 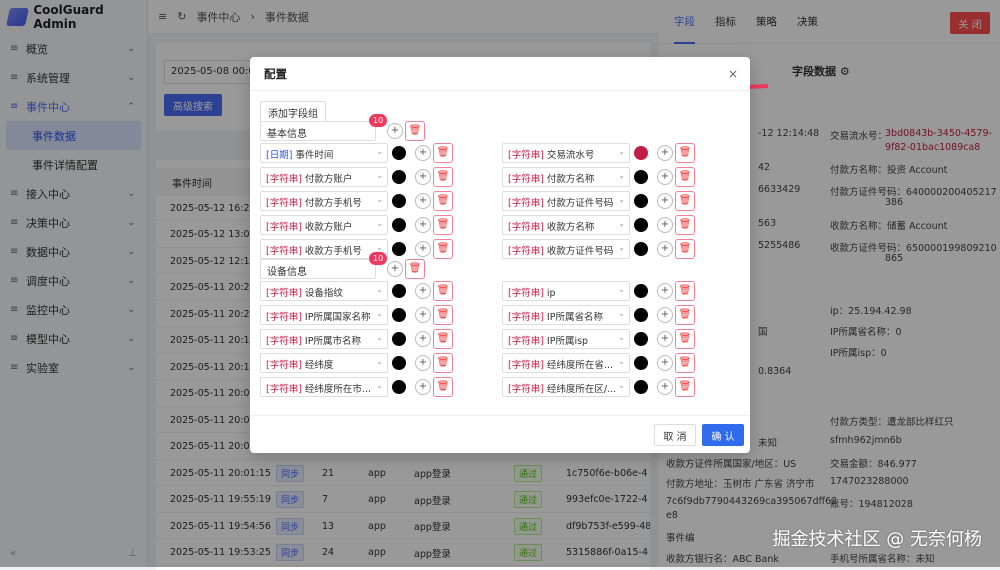 I want to click on field-select: [字符串] IP所属市名称 ⌄, so click(x=324, y=339).